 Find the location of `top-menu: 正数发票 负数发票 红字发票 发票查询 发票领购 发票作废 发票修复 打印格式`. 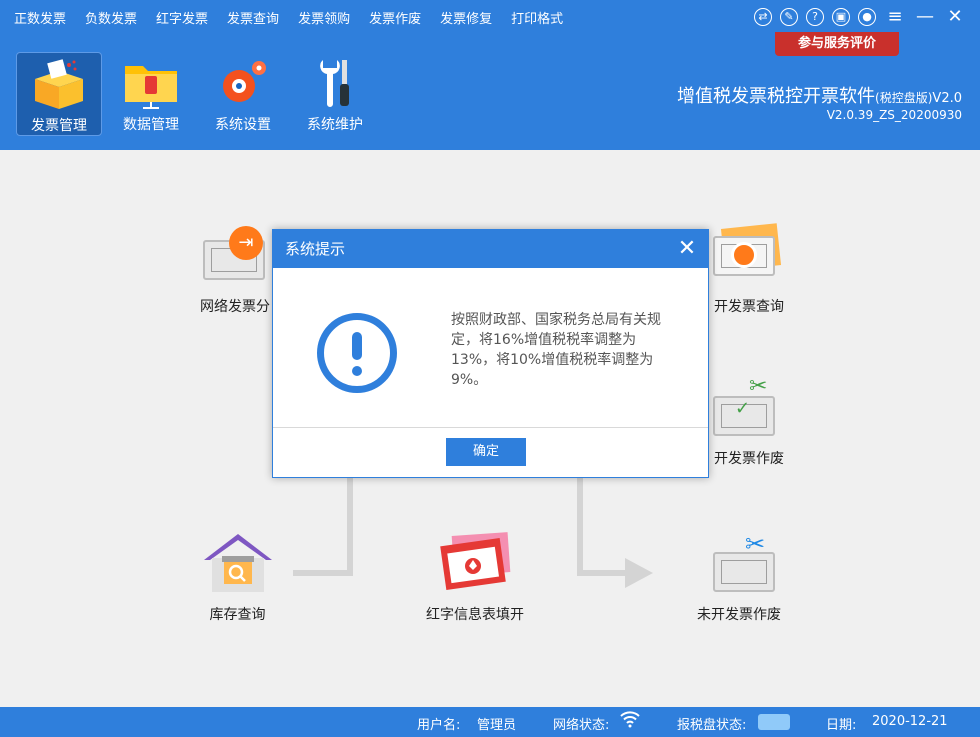

top-menu: 正数发票 负数发票 红字发票 发票查询 发票领购 发票作废 发票修复 打印格式 is located at coordinates (298, 20).